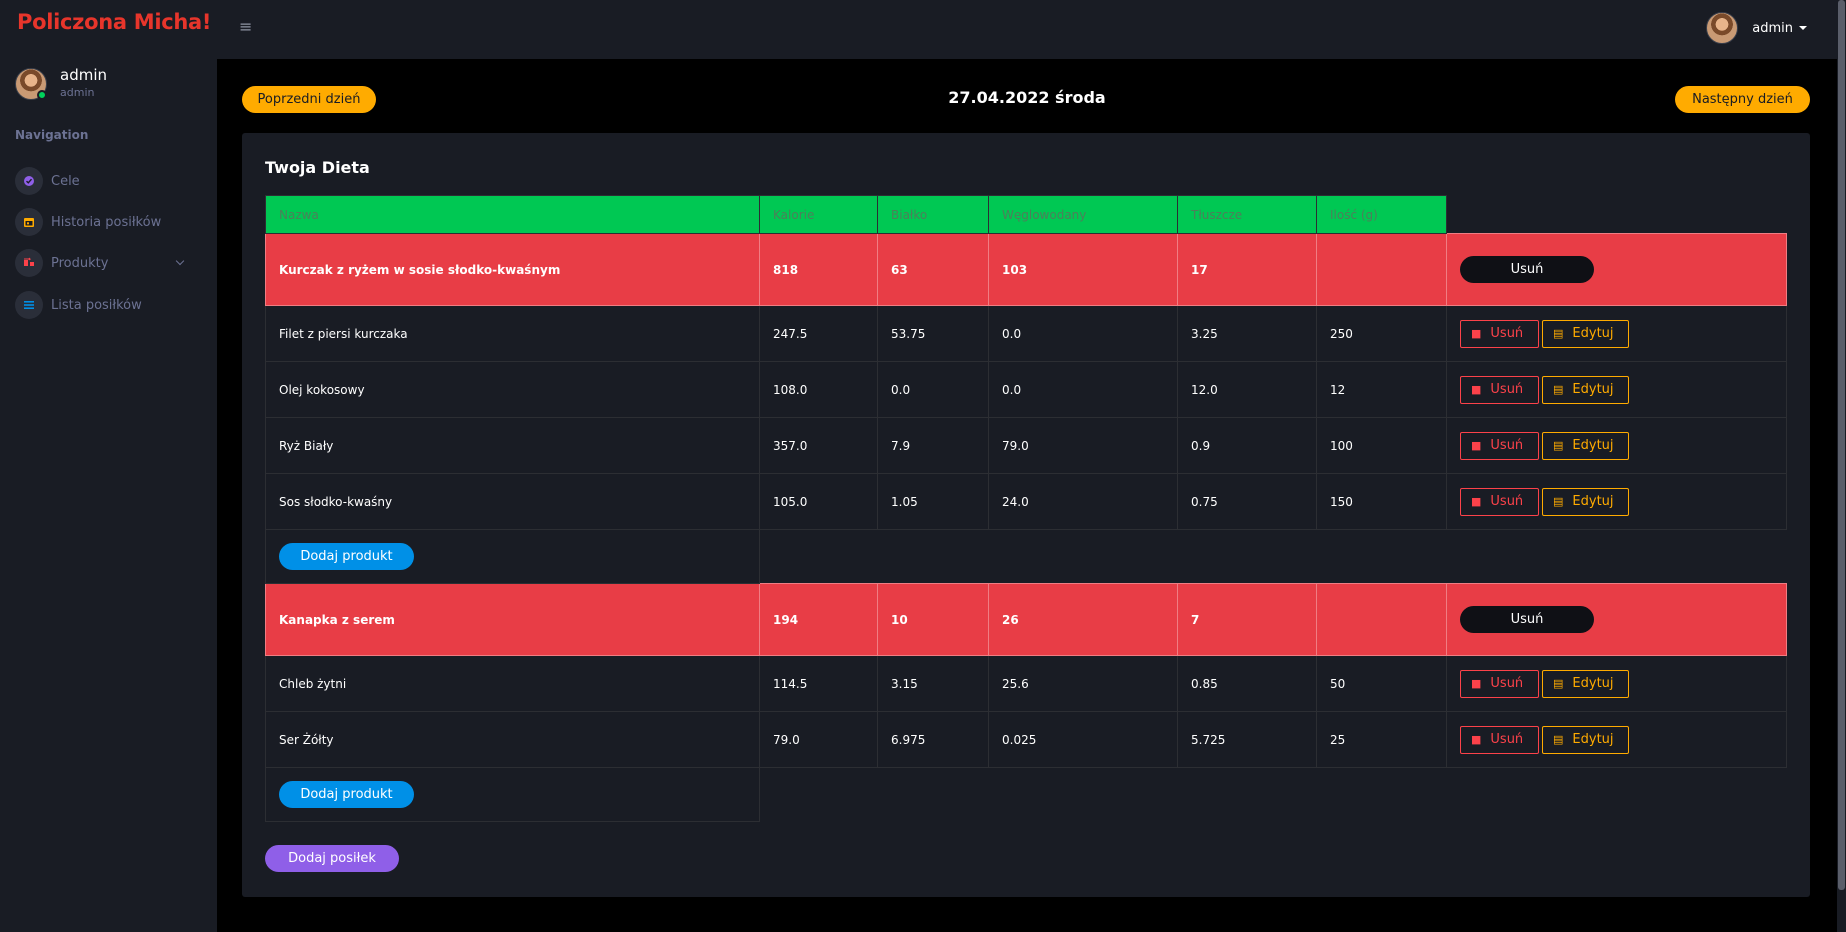 The height and width of the screenshot is (932, 1846). I want to click on product-fat: 0.75, so click(1247, 501).